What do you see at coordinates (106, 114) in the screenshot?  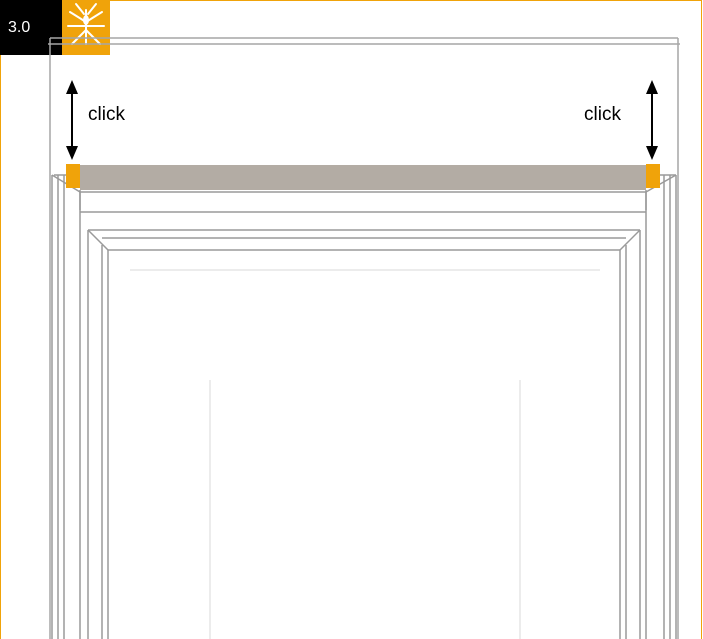 I see `left-click-label: click` at bounding box center [106, 114].